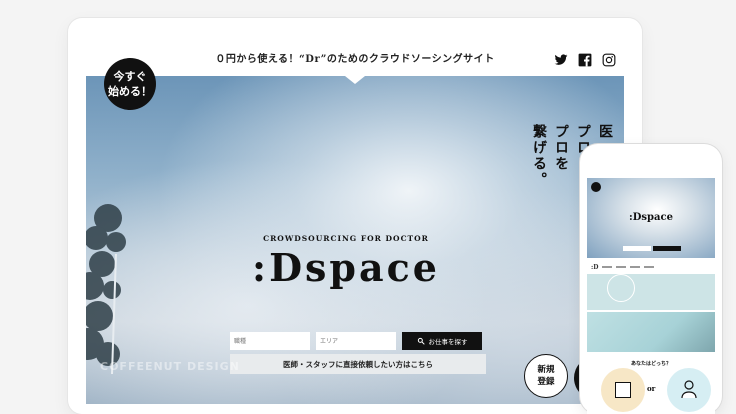  What do you see at coordinates (596, 187) in the screenshot?
I see `mobile-start-badge` at bounding box center [596, 187].